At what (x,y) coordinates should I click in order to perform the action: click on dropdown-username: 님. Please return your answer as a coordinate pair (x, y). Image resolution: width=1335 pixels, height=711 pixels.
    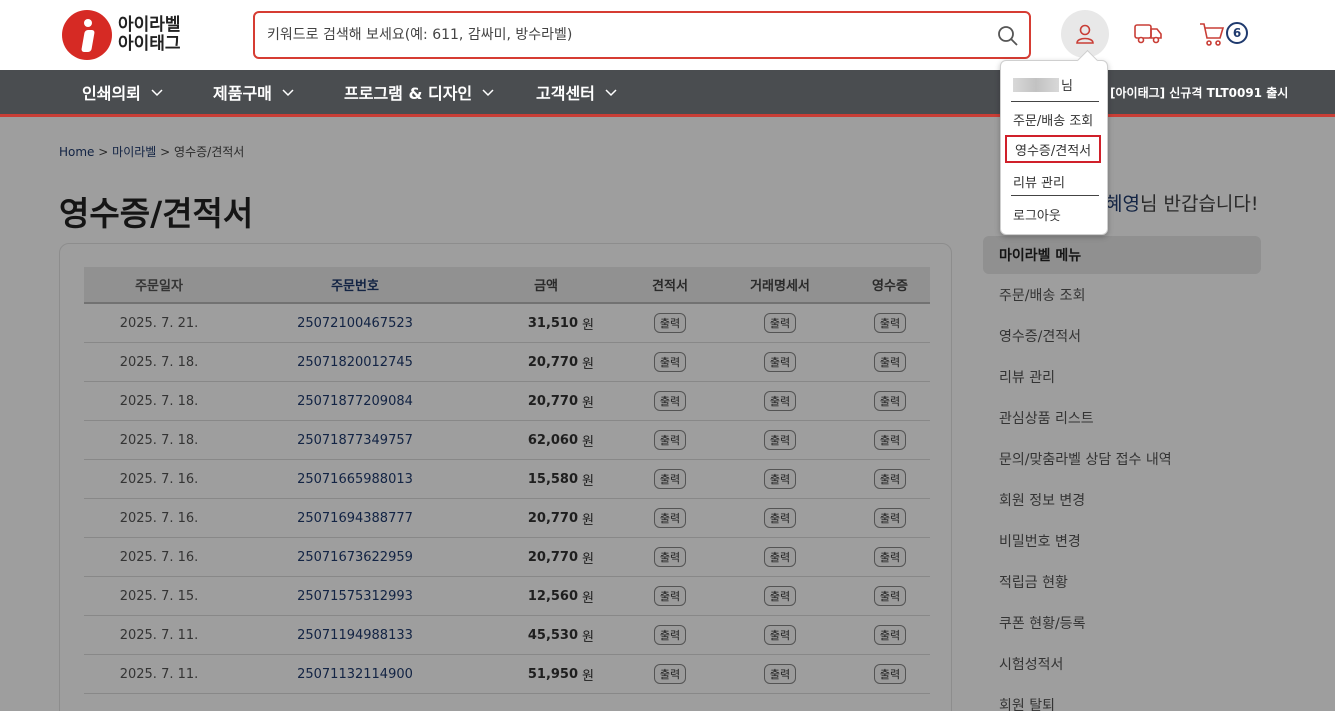
    Looking at the image, I should click on (1043, 84).